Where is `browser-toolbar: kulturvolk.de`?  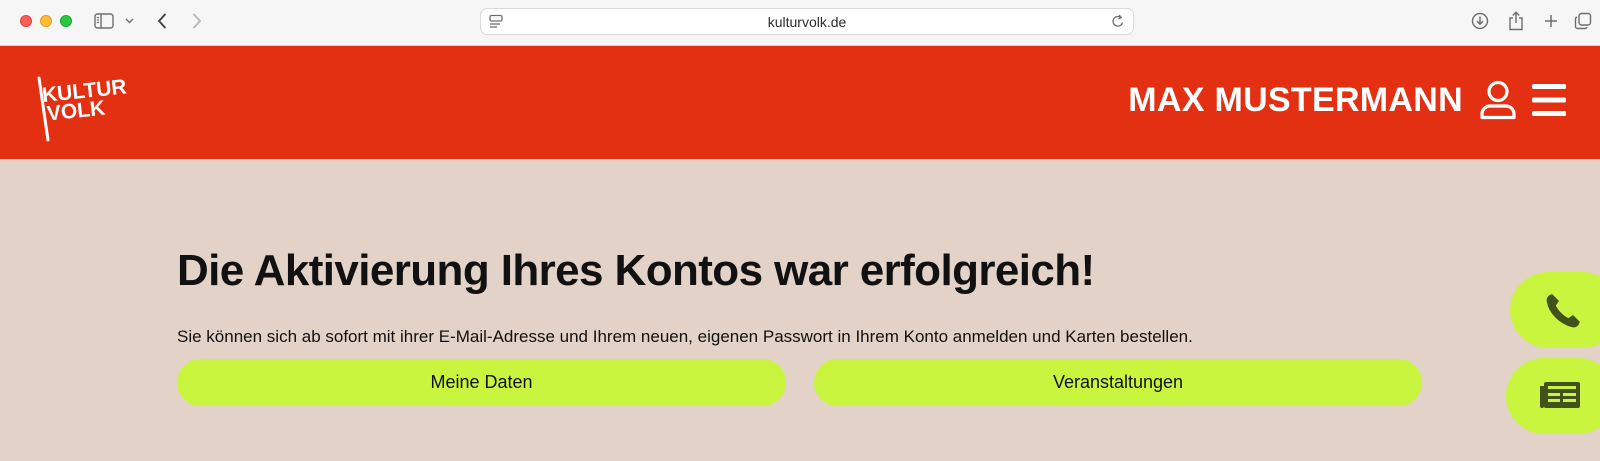 browser-toolbar: kulturvolk.de is located at coordinates (800, 23).